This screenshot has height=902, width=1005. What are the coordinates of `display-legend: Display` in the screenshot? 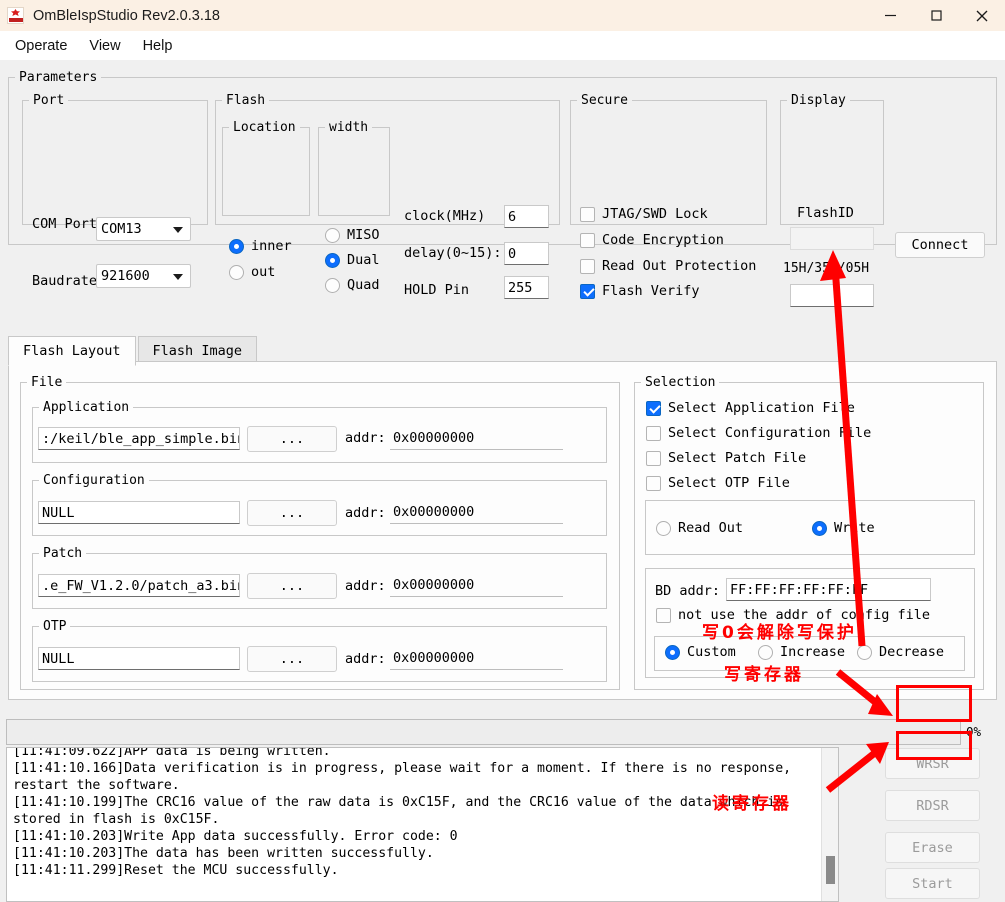 It's located at (818, 100).